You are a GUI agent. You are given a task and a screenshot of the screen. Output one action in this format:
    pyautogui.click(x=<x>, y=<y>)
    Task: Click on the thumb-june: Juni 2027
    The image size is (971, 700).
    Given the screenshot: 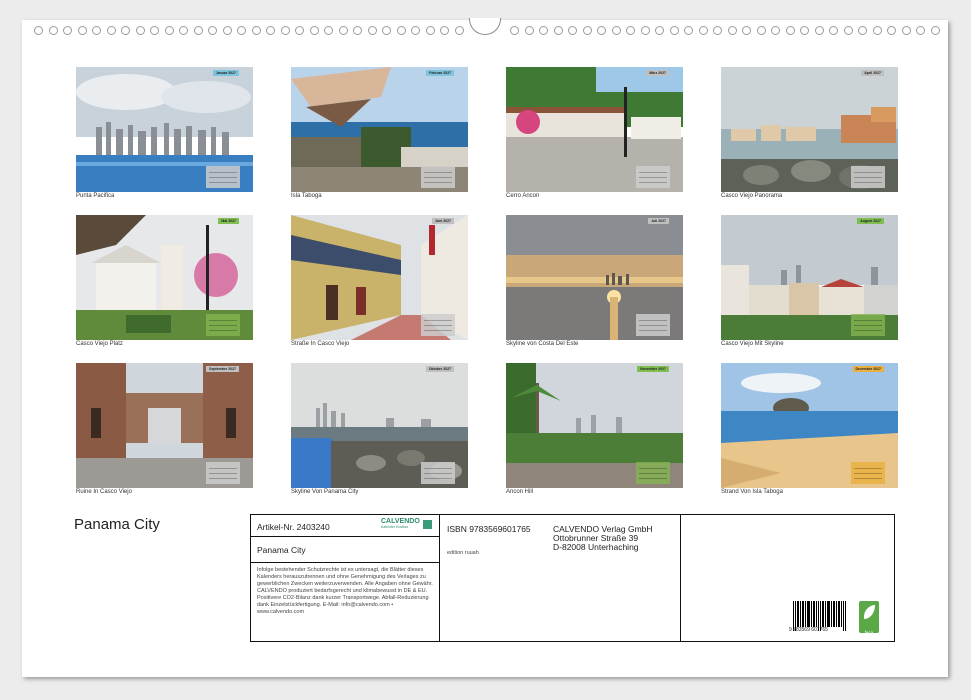 What is the action you would take?
    pyautogui.click(x=379, y=277)
    